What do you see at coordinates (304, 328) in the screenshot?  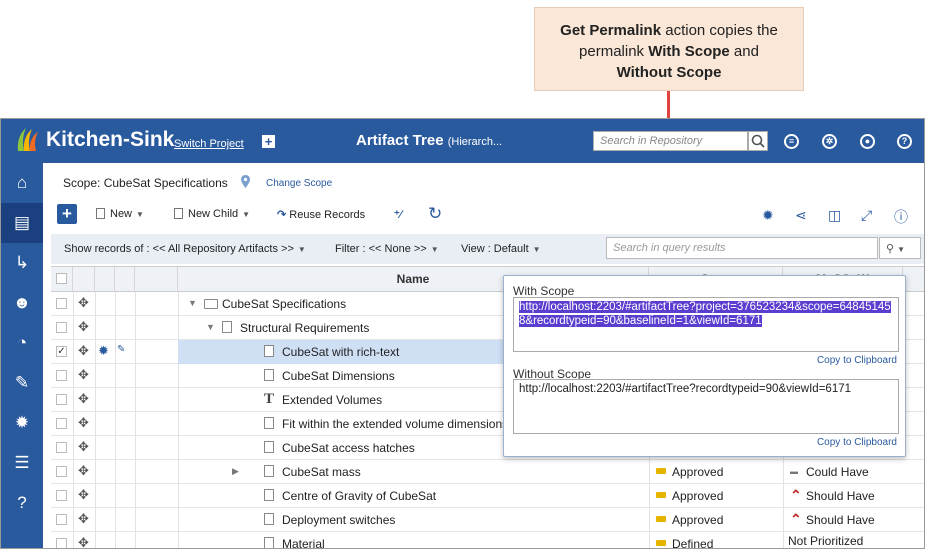 I see `record-name: Structural Requirements` at bounding box center [304, 328].